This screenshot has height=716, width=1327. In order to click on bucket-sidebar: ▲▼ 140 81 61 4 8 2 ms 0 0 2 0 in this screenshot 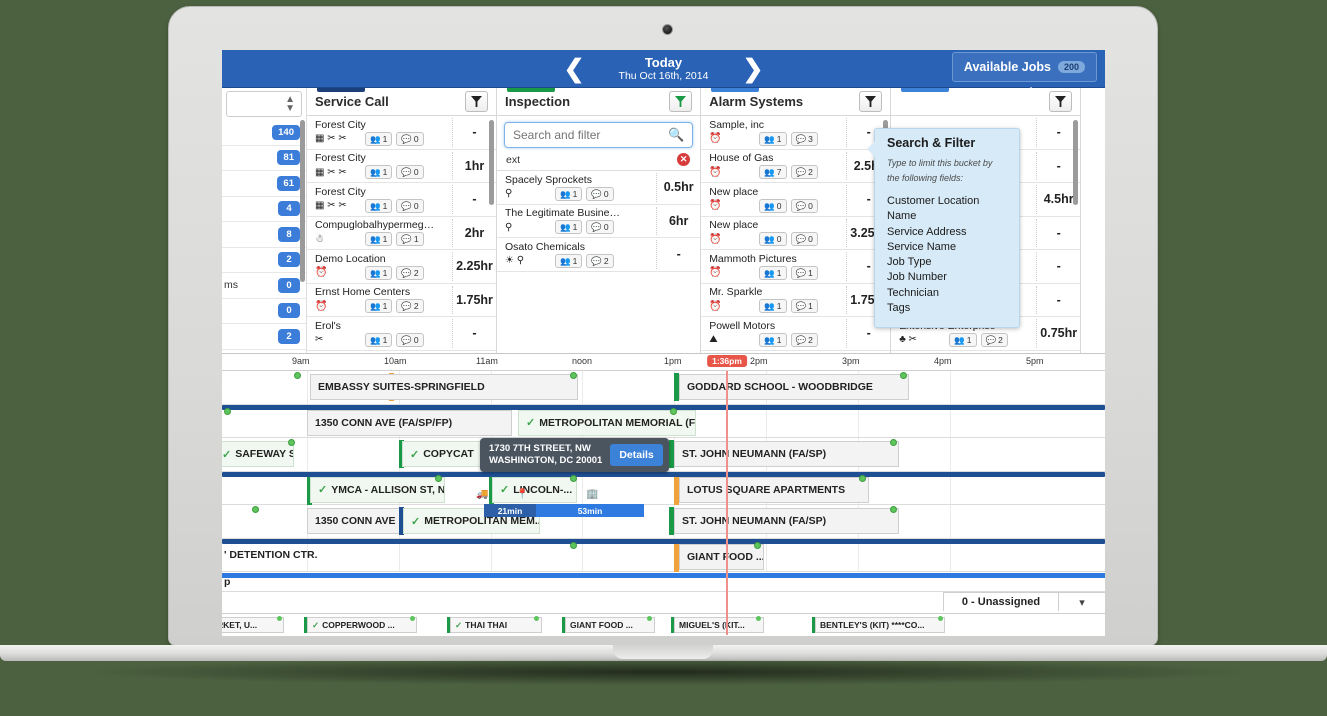, I will do `click(264, 220)`.